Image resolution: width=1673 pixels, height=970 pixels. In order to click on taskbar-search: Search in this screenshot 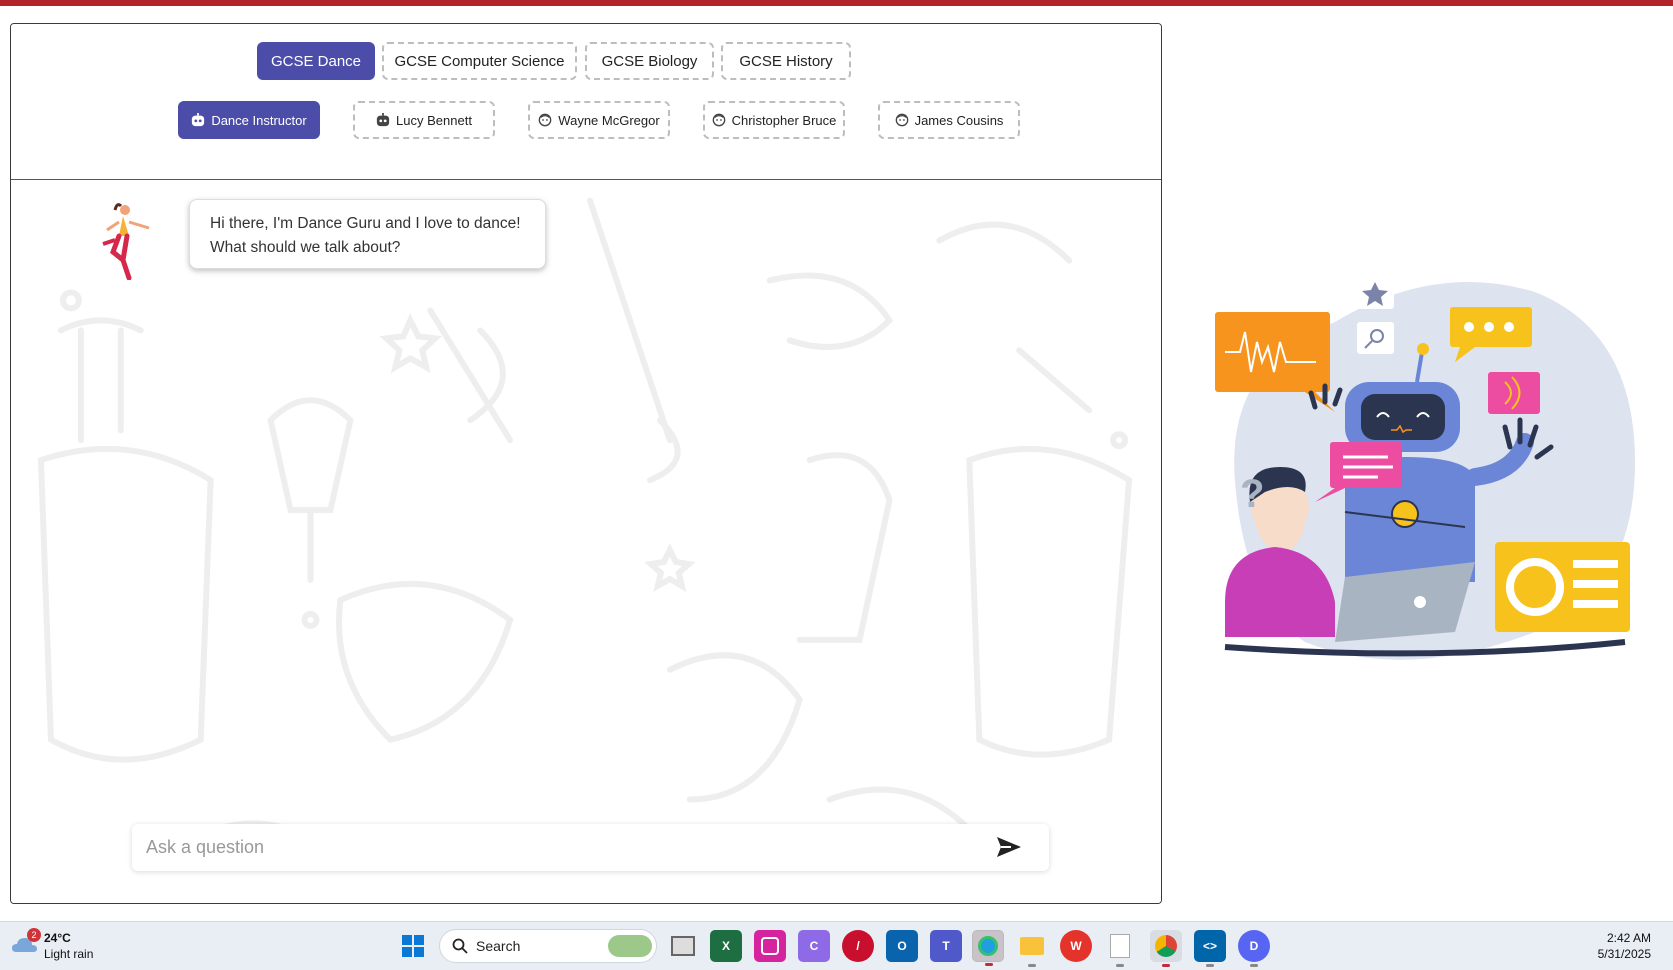, I will do `click(548, 946)`.